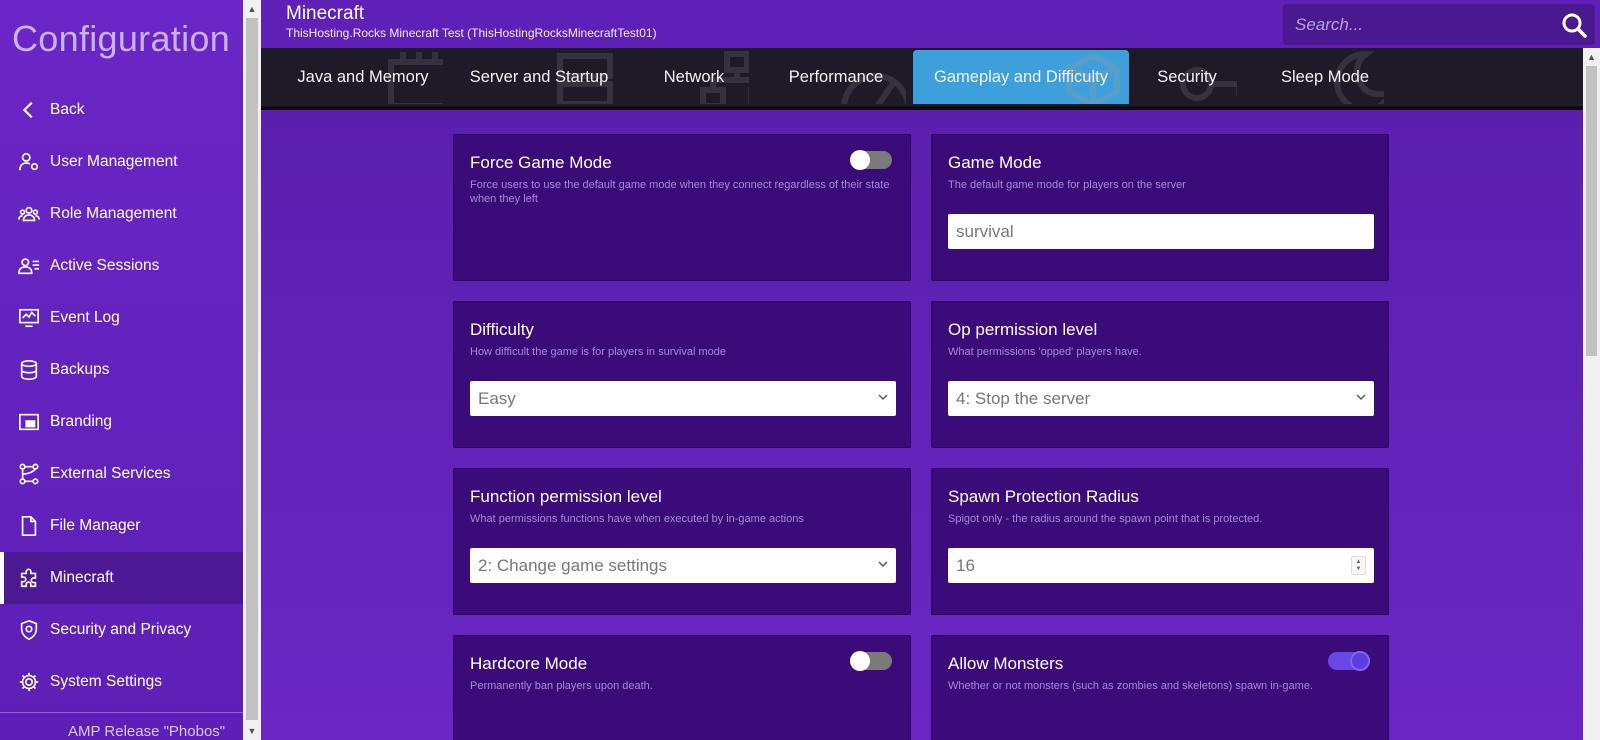  Describe the element at coordinates (1574, 25) in the screenshot. I see `search-icon` at that location.